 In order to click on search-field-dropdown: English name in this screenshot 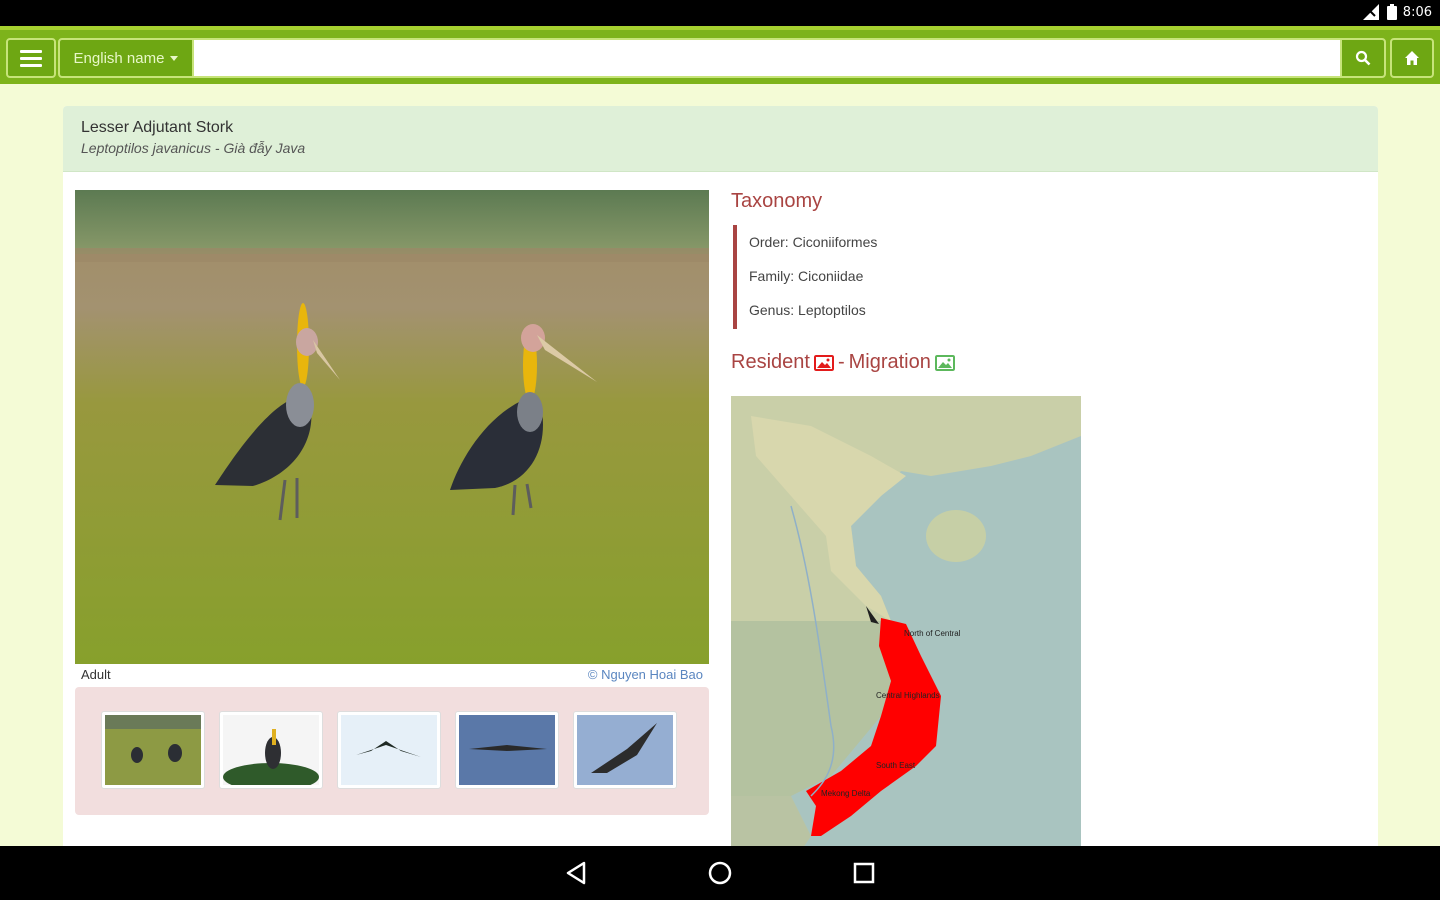, I will do `click(127, 58)`.